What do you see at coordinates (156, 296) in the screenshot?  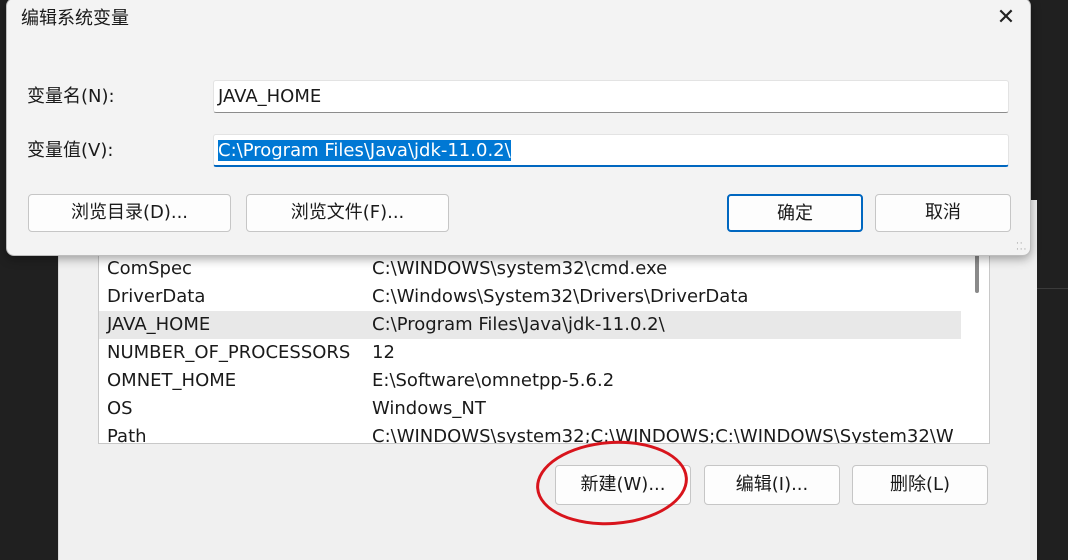 I see `variable-name: DriverData` at bounding box center [156, 296].